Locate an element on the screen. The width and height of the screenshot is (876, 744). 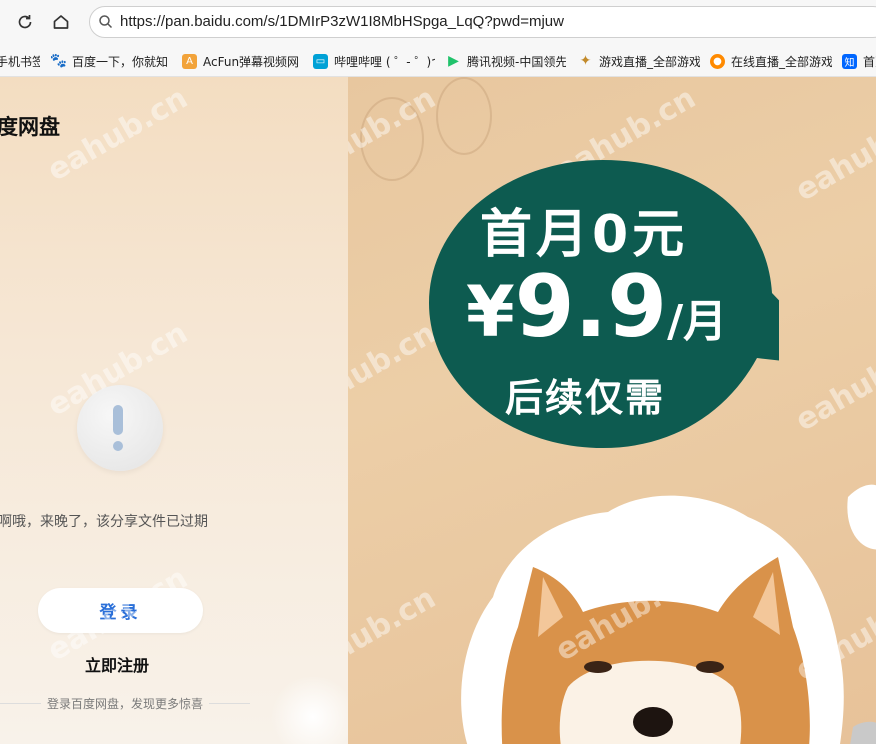
bookmark-label: 游戏直播_全部游戏 is located at coordinates (649, 61).